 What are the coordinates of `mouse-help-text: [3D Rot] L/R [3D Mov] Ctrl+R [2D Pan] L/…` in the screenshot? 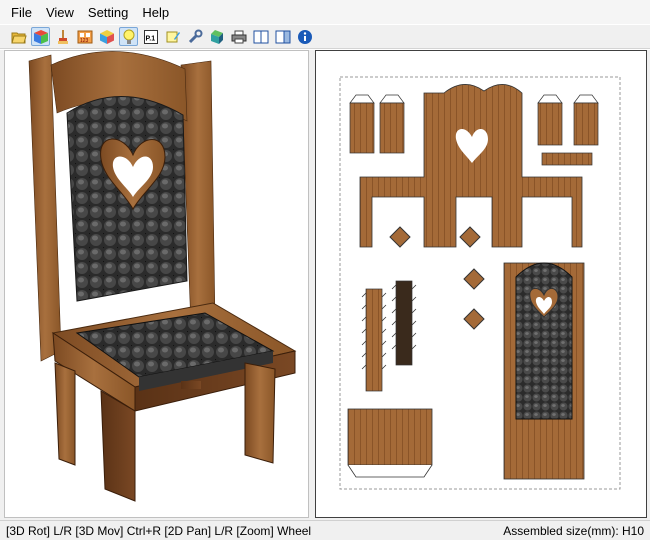 It's located at (159, 530).